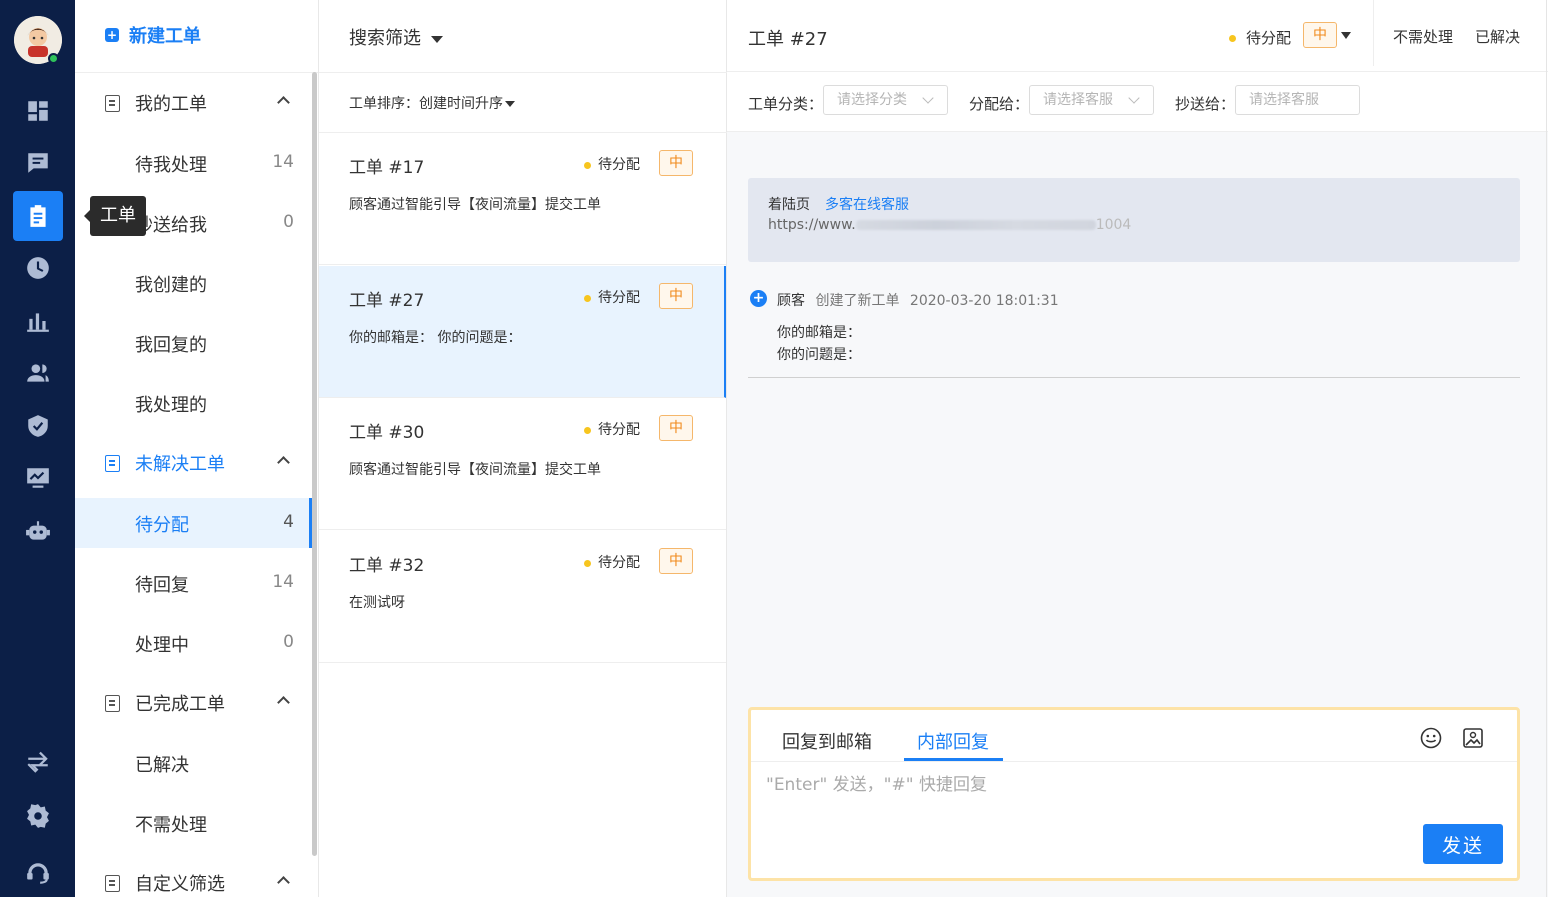 This screenshot has width=1548, height=898. I want to click on landing-url-suffix: 1004, so click(1113, 225).